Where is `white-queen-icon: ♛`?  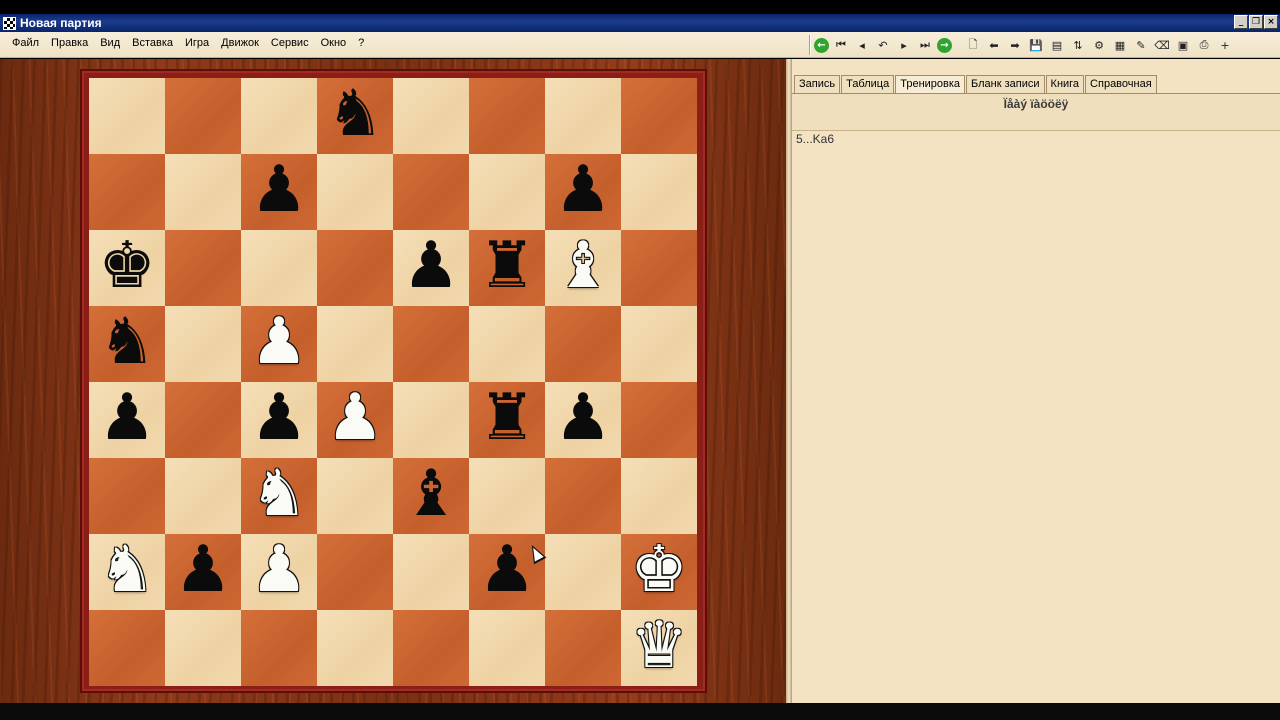
white-queen-icon: ♛ is located at coordinates (658, 646).